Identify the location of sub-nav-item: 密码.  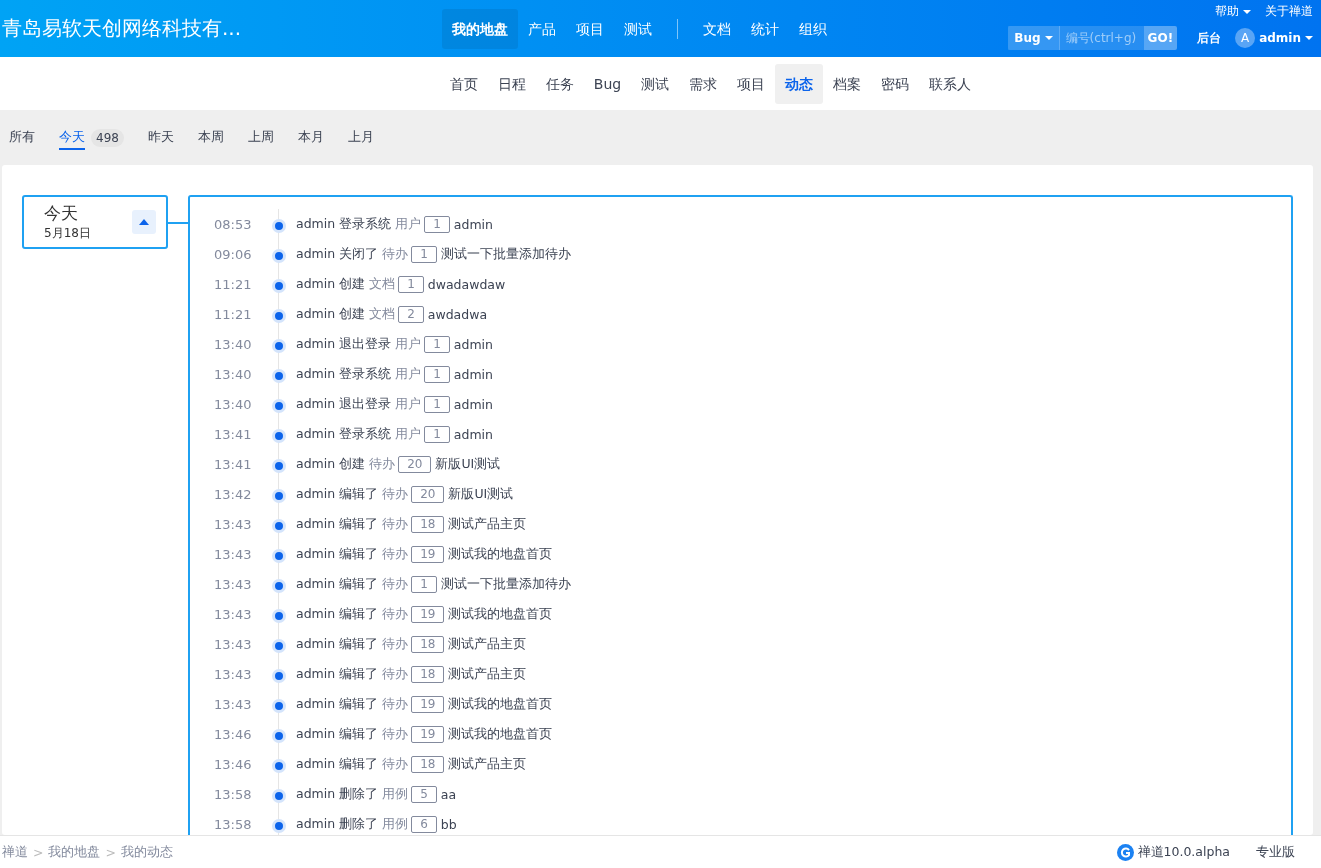
(895, 83).